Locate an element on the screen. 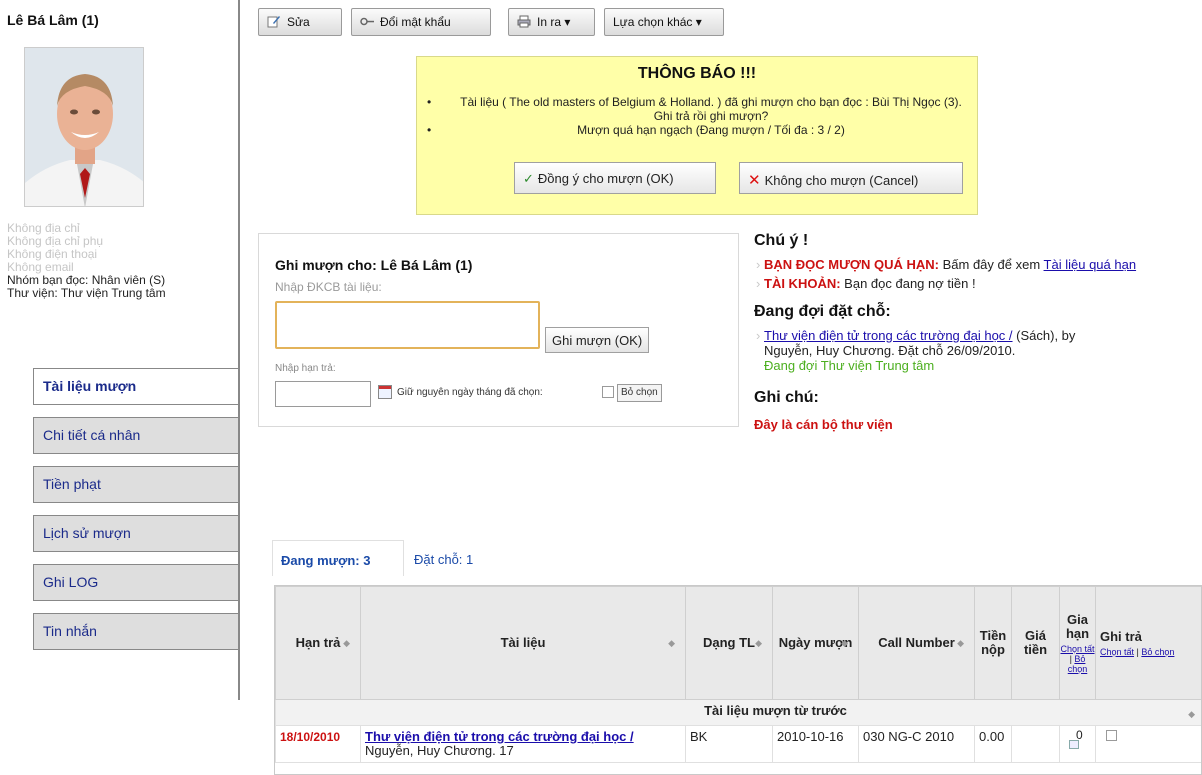  close-icon: ✕ is located at coordinates (754, 180).